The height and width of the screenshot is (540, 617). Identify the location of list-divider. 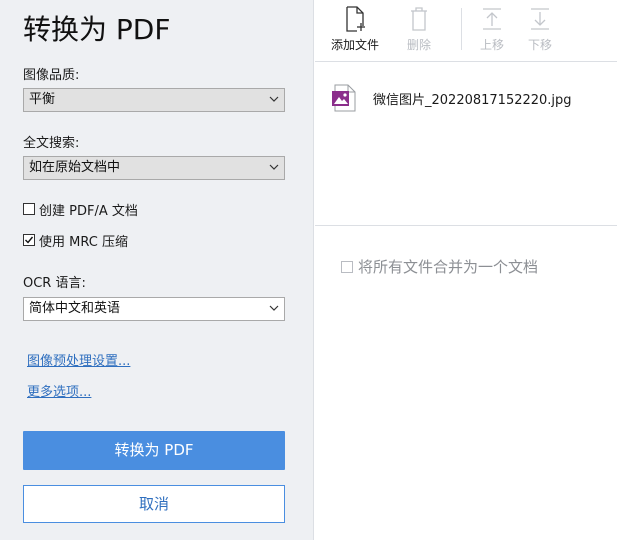
(466, 225).